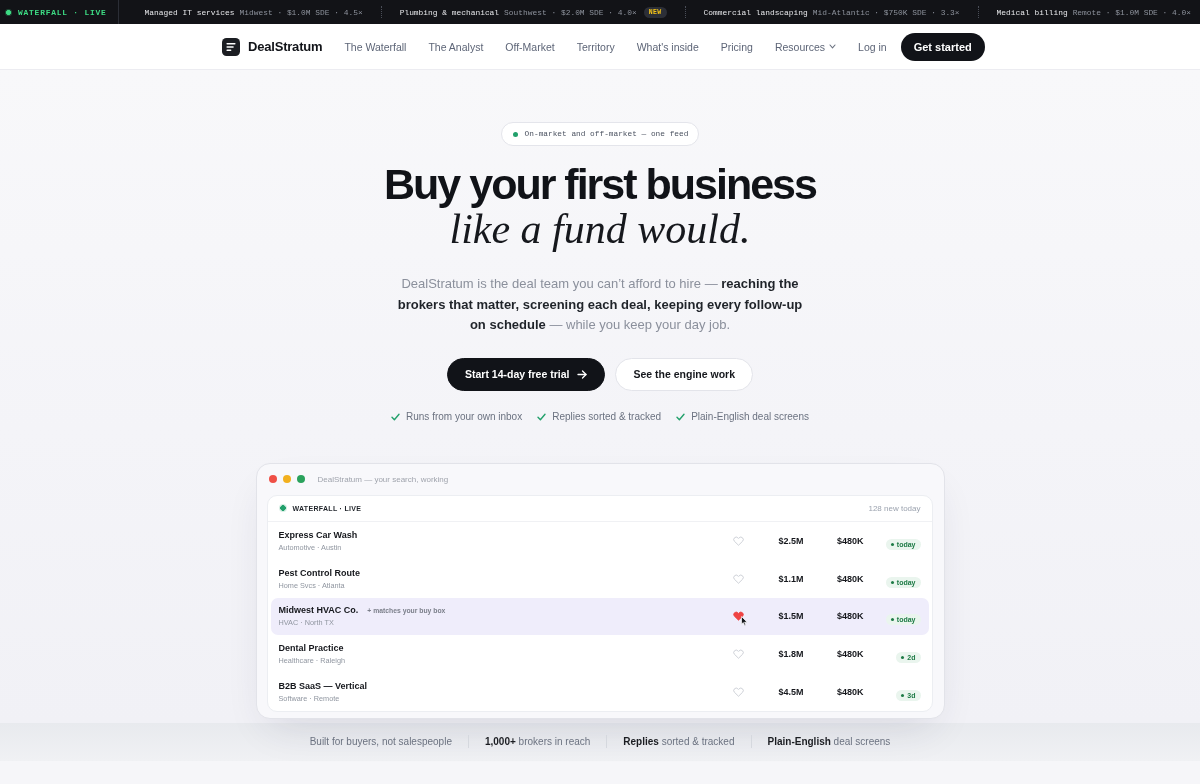  I want to click on asking-price: $1.8M, so click(791, 654).